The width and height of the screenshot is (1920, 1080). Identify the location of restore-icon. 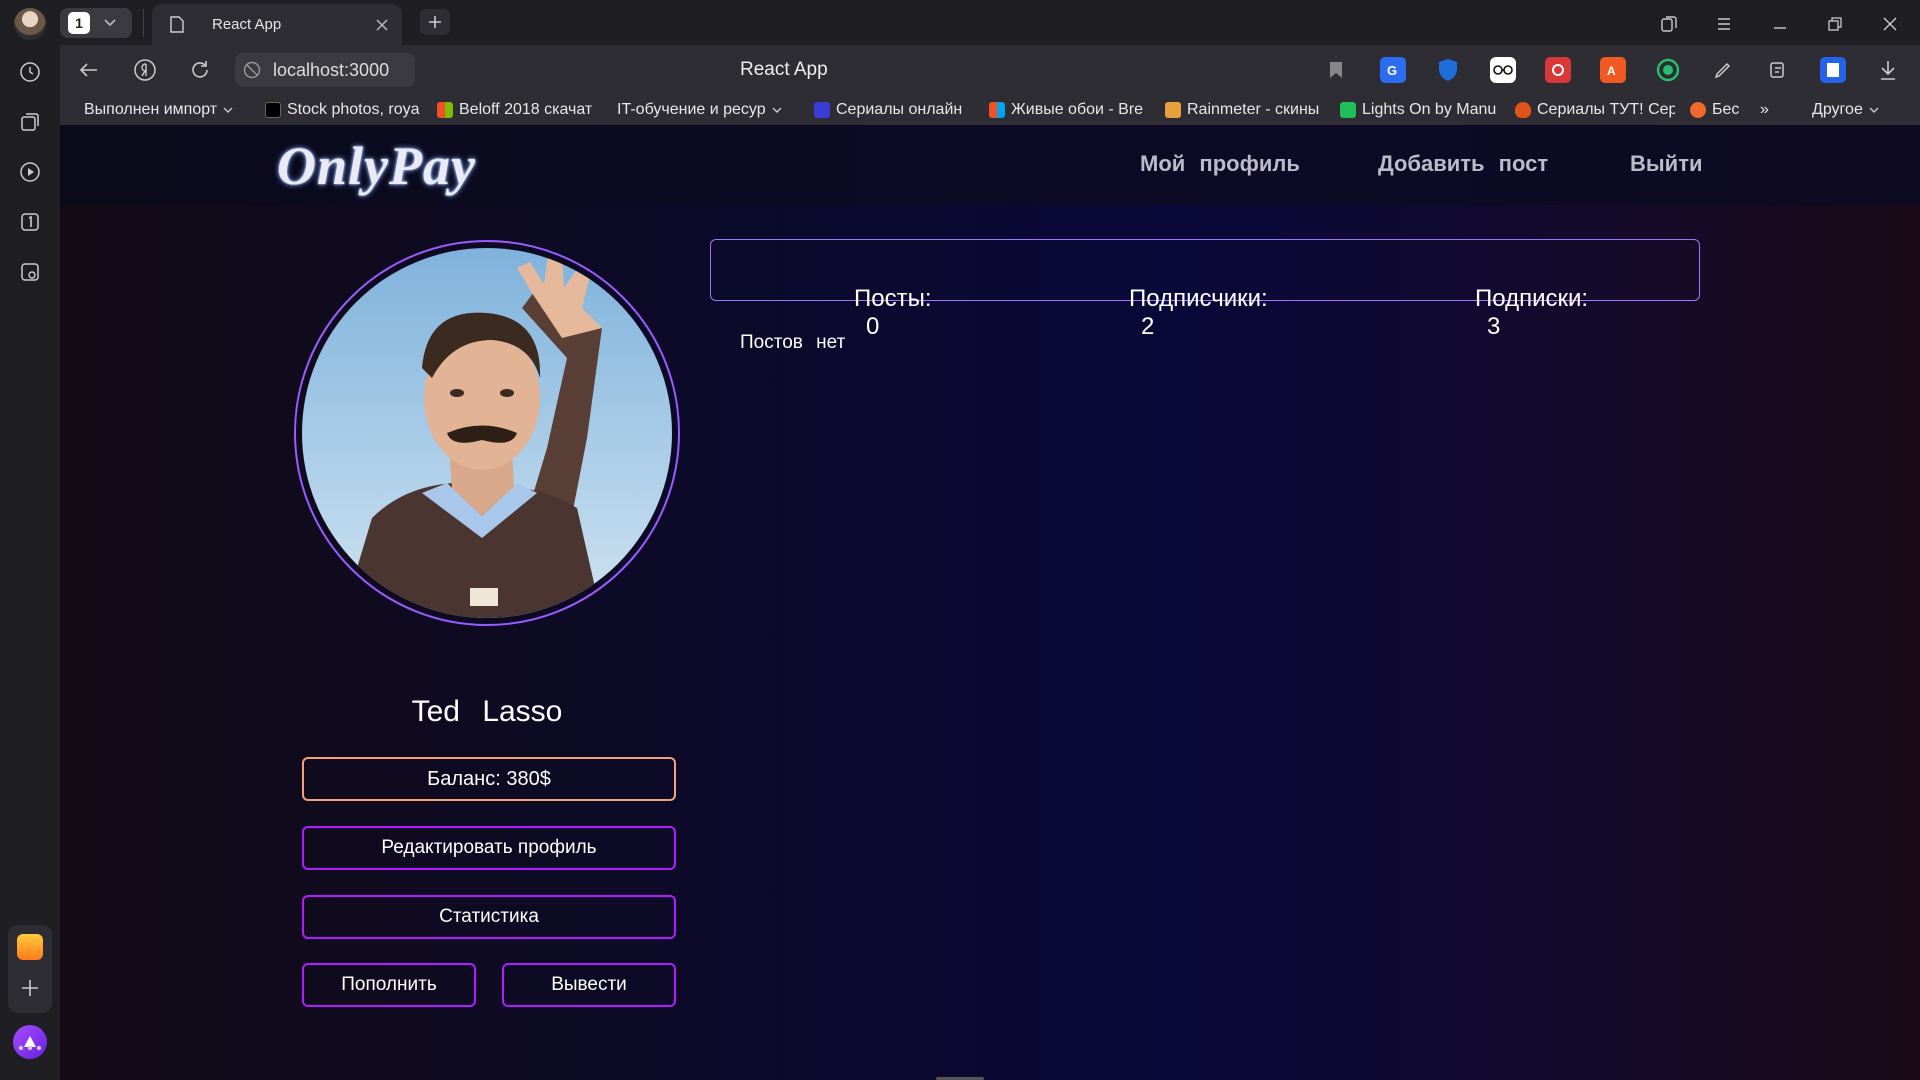
(1835, 24).